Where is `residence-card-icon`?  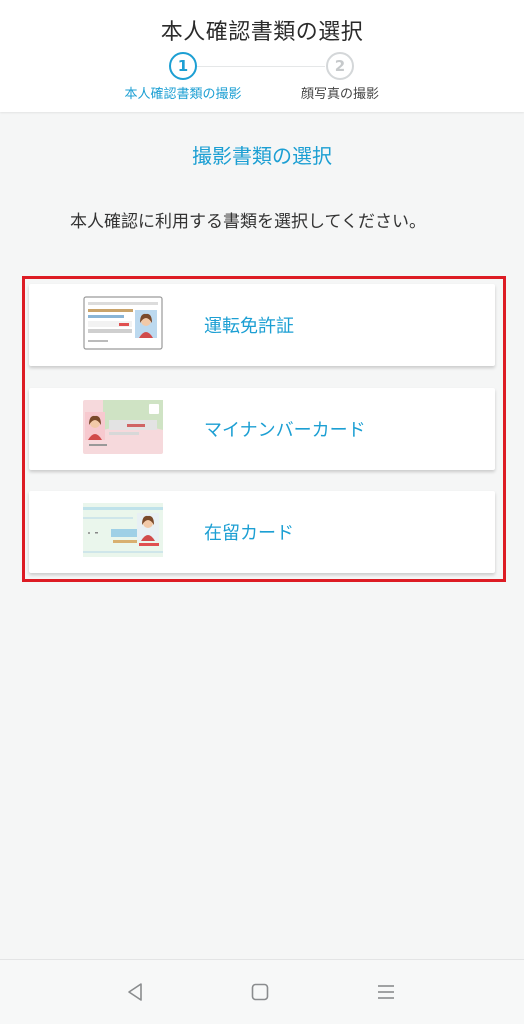
residence-card-icon is located at coordinates (123, 530).